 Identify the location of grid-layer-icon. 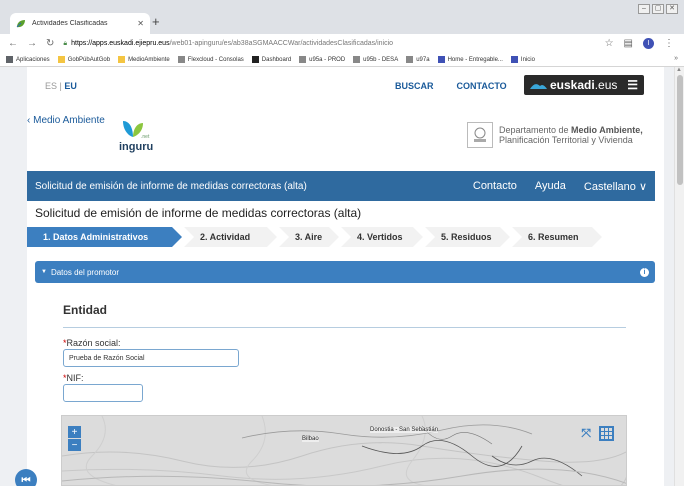
(606, 433).